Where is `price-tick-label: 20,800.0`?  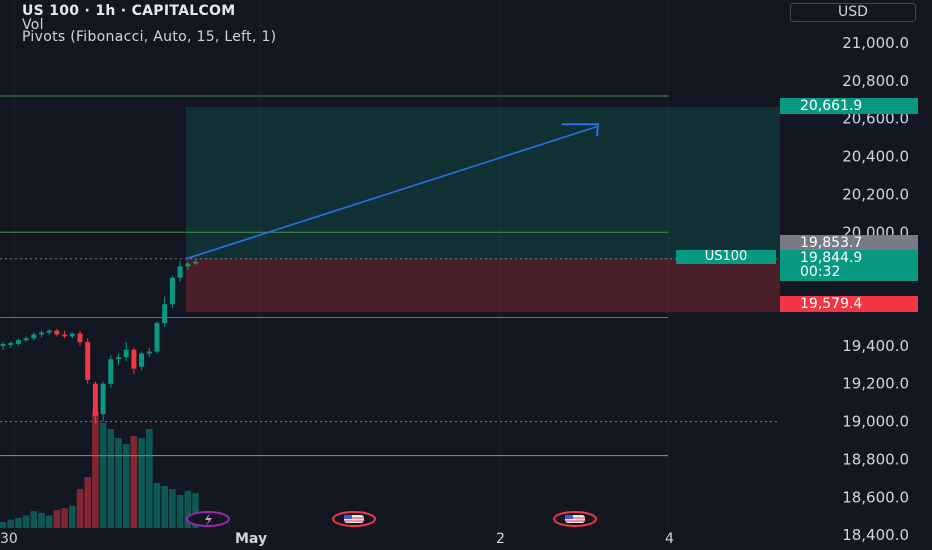
price-tick-label: 20,800.0 is located at coordinates (875, 81).